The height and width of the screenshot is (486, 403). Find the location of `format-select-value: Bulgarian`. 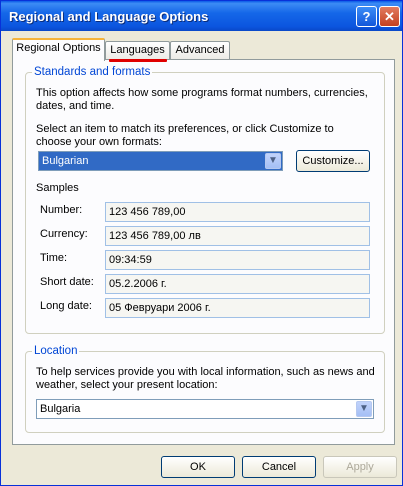

format-select-value: Bulgarian is located at coordinates (65, 161).